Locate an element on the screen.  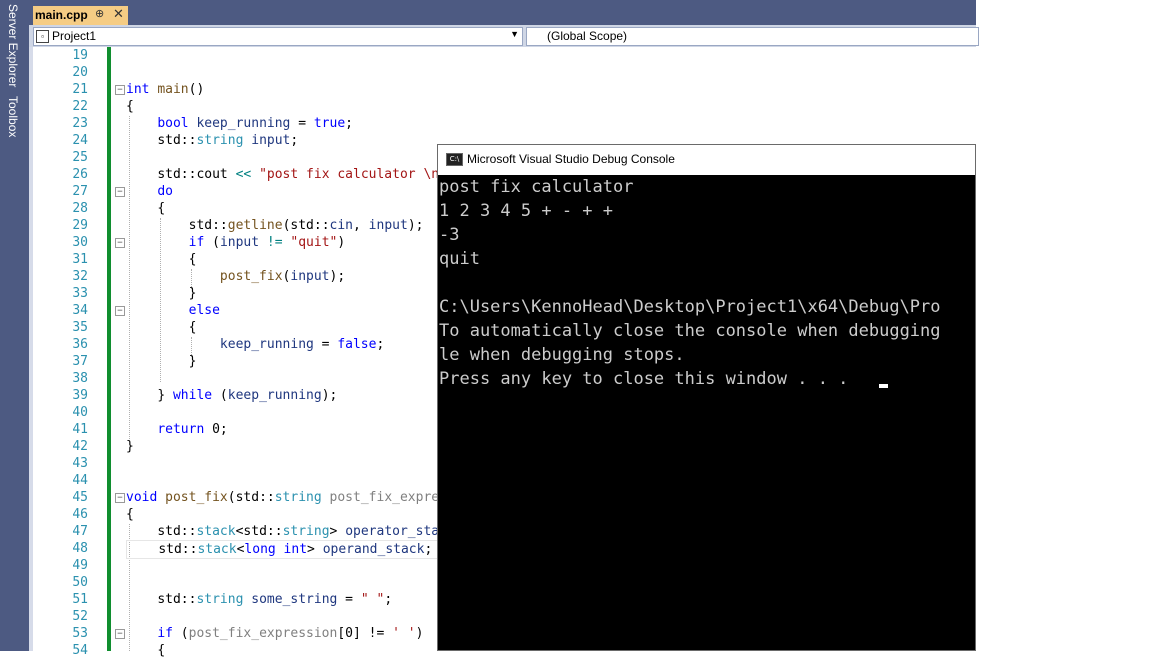
code-line-current: std::stack<long int> operand_stack; is located at coordinates (282, 549).